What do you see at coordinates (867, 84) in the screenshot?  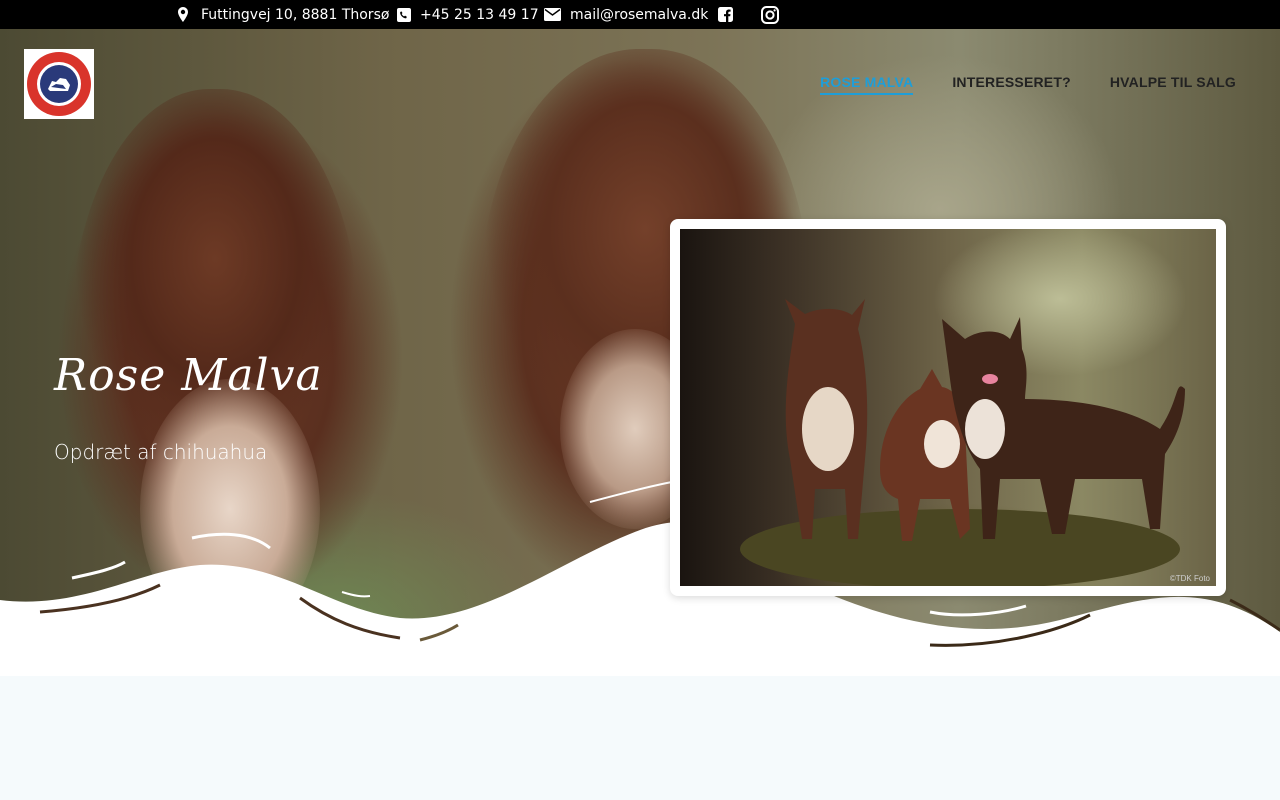 I see `nav-item-rose-malva: ROSE MALVA` at bounding box center [867, 84].